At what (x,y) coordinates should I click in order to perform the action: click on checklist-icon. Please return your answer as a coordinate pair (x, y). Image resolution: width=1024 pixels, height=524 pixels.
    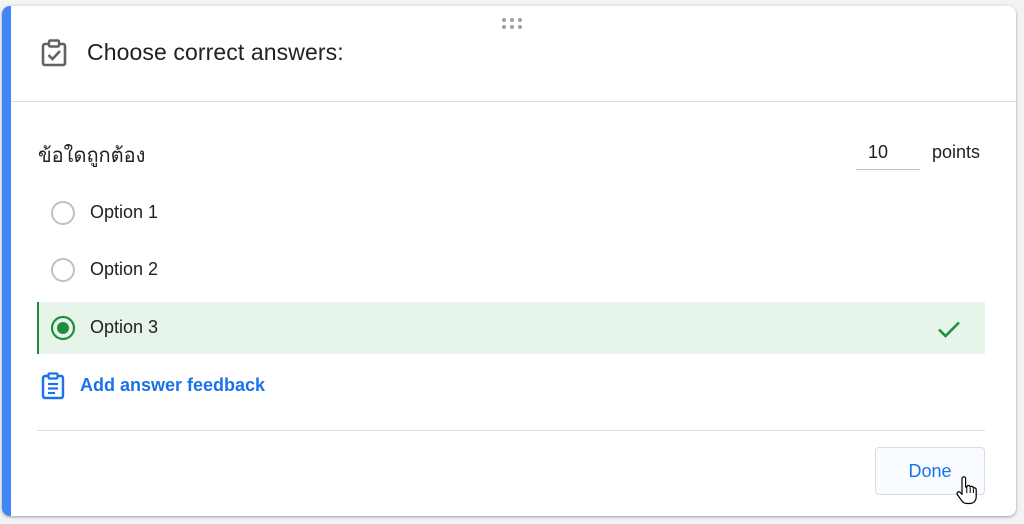
    Looking at the image, I should click on (54, 53).